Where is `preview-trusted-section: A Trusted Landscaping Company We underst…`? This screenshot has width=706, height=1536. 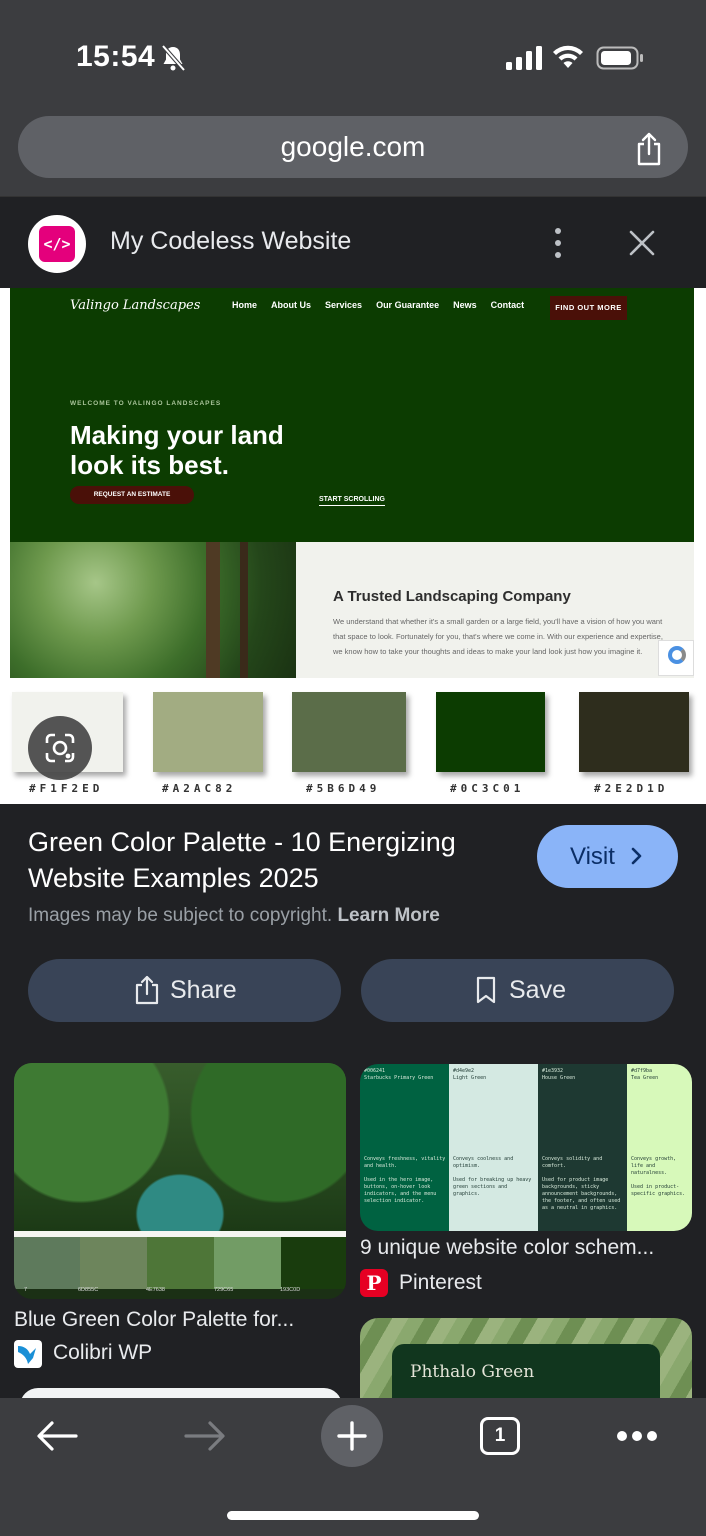 preview-trusted-section: A Trusted Landscaping Company We underst… is located at coordinates (495, 610).